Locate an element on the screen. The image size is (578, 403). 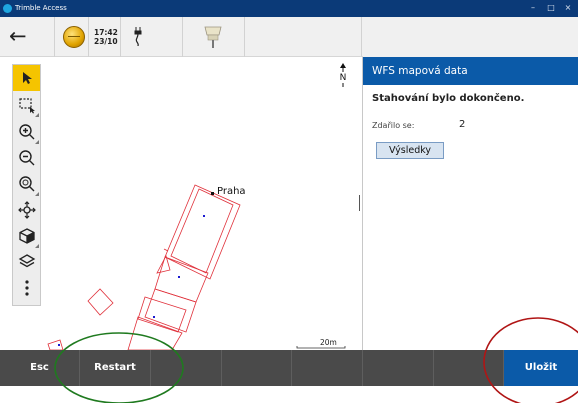
softkey-bar: Esc Restart Uložit is located at coordinates (289, 368).